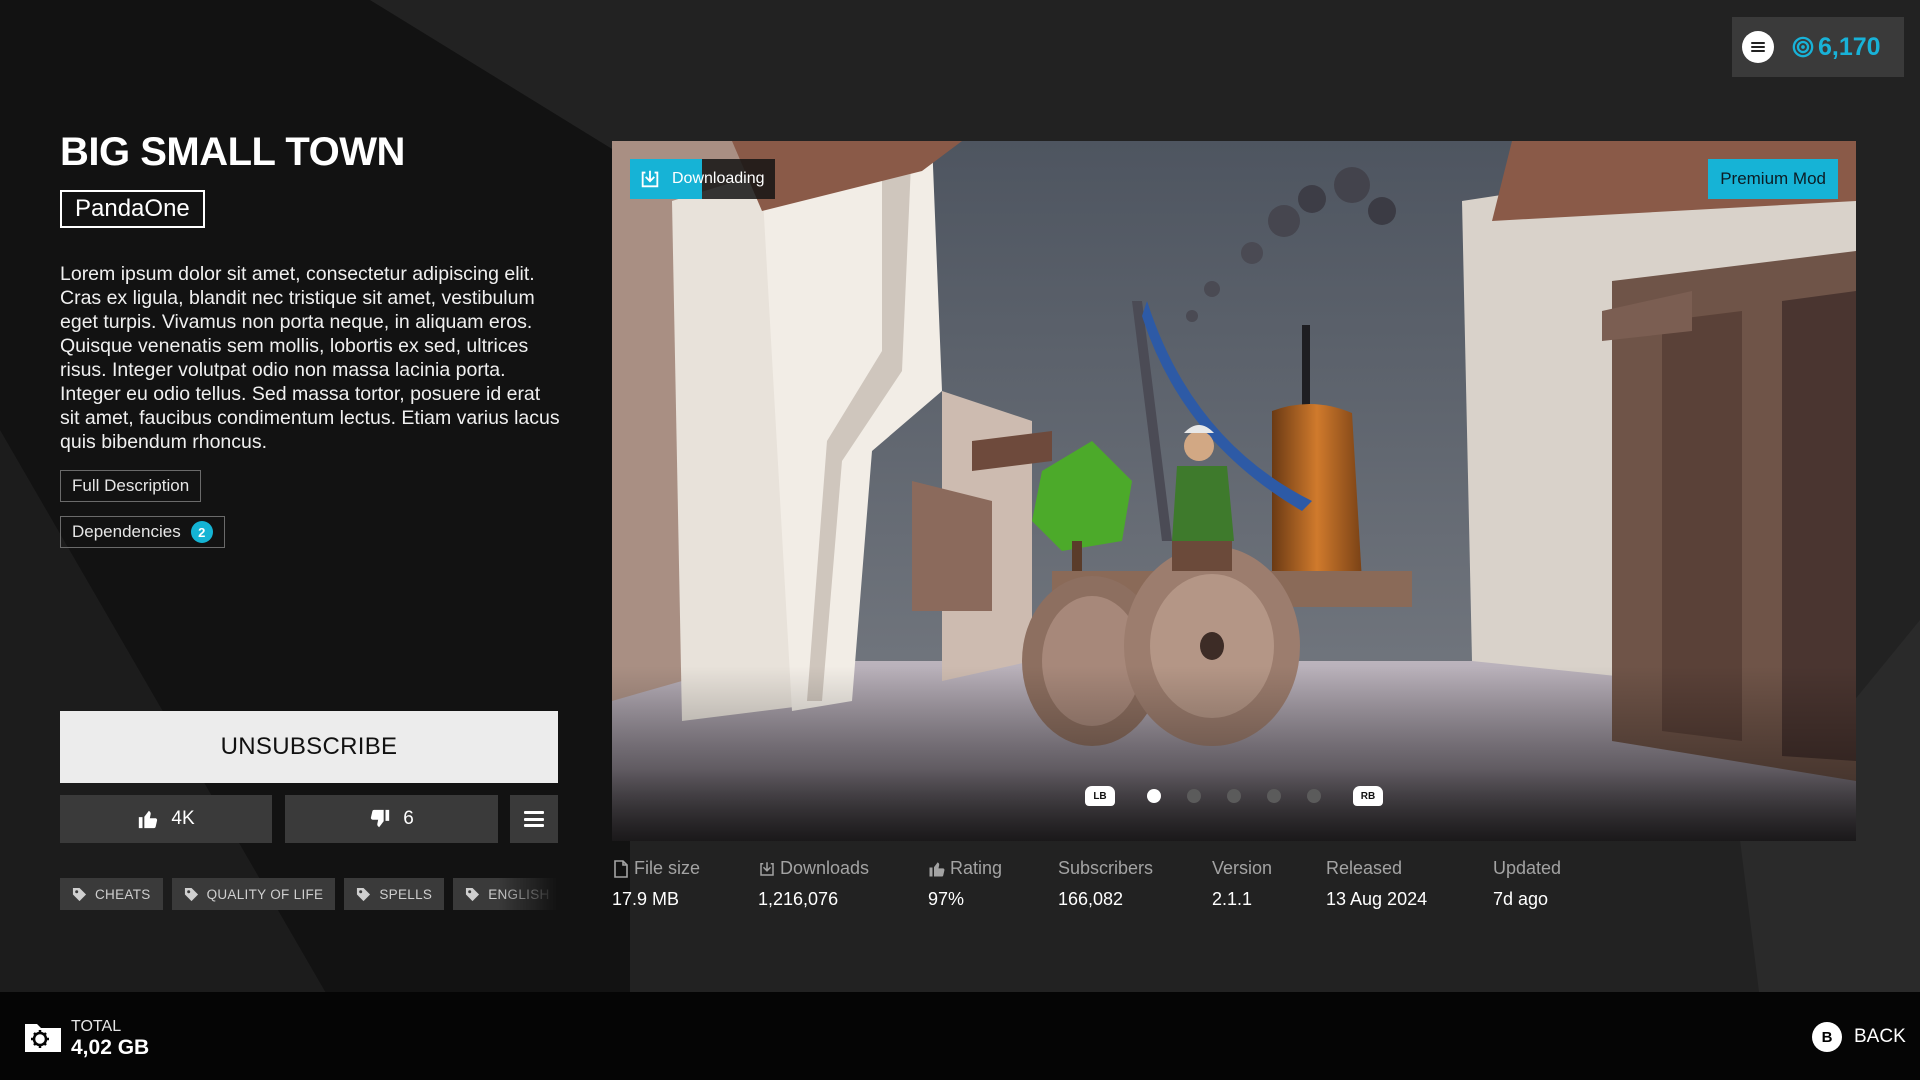 Image resolution: width=1920 pixels, height=1080 pixels. I want to click on stat-subscribers: Subscribers 166,082, so click(1105, 884).